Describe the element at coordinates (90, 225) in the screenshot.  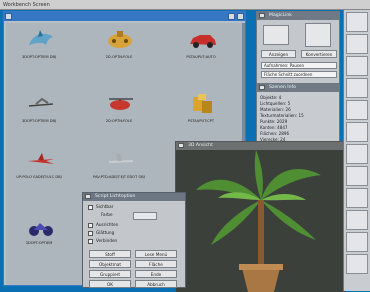
I see `ausrichten-checkbox` at that location.